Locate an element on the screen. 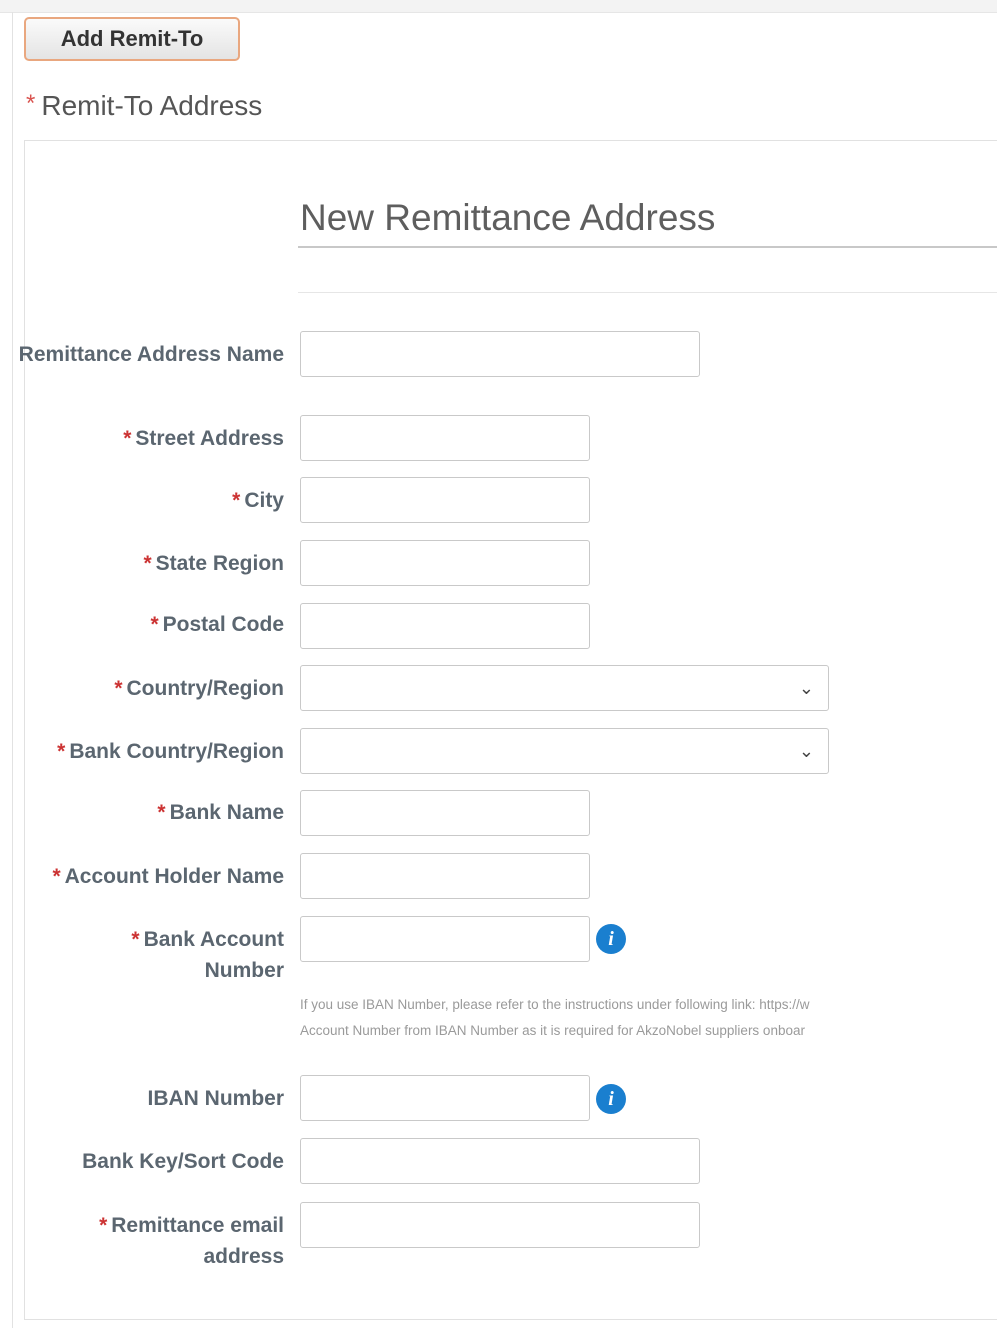 The image size is (997, 1328). bank-name-input is located at coordinates (445, 813).